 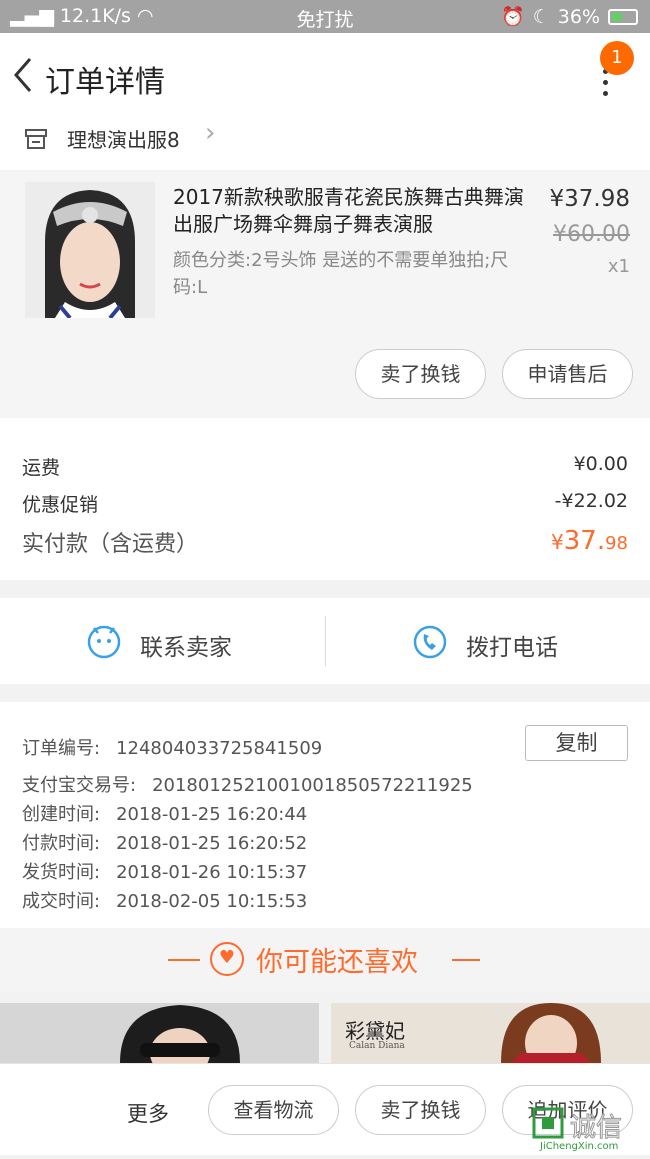 What do you see at coordinates (576, 743) in the screenshot?
I see `copy-button: 复制` at bounding box center [576, 743].